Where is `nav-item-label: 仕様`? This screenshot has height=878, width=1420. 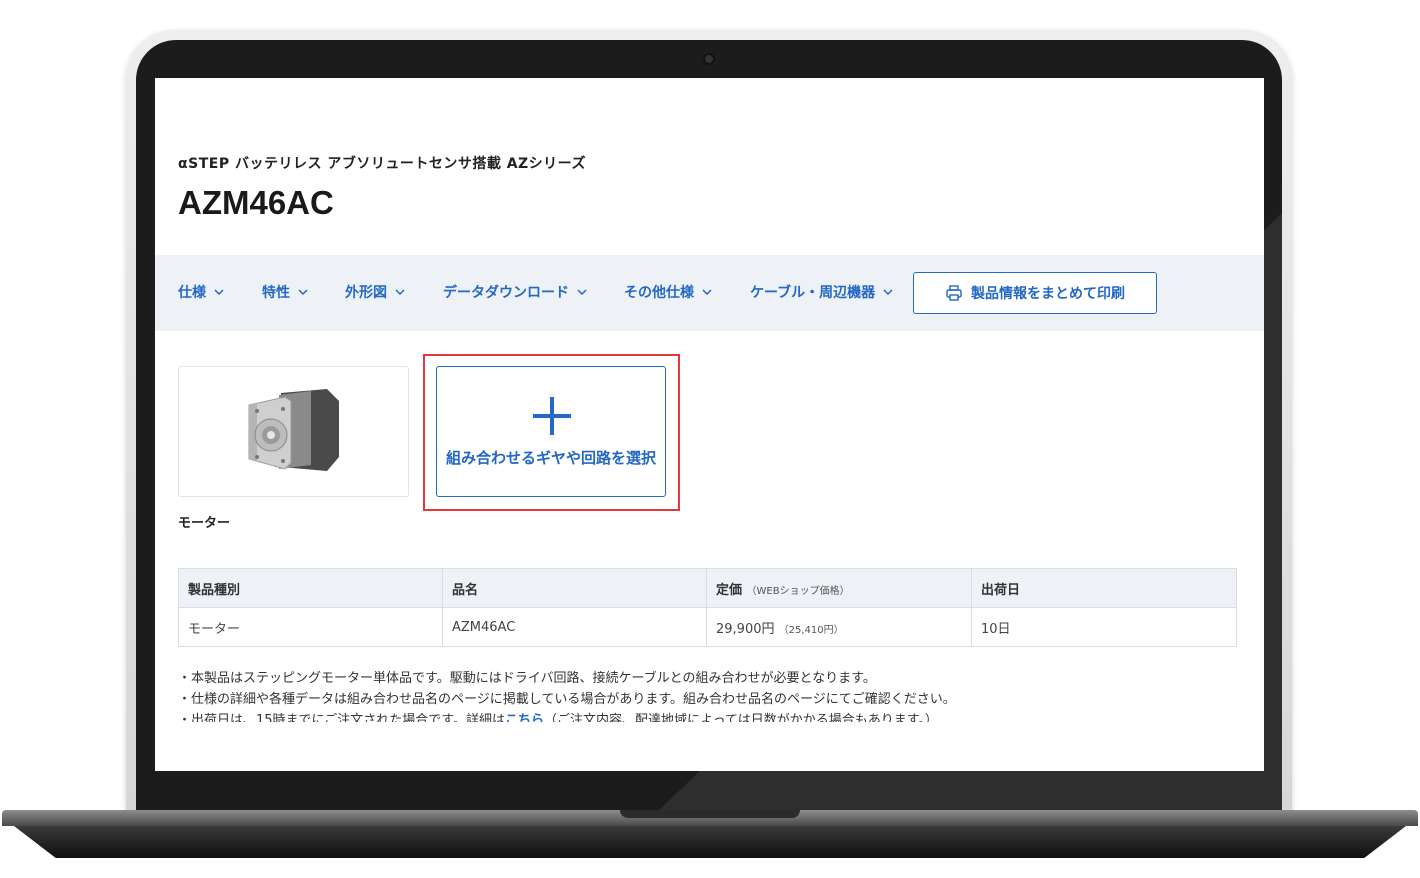
nav-item-label: 仕様 is located at coordinates (192, 293).